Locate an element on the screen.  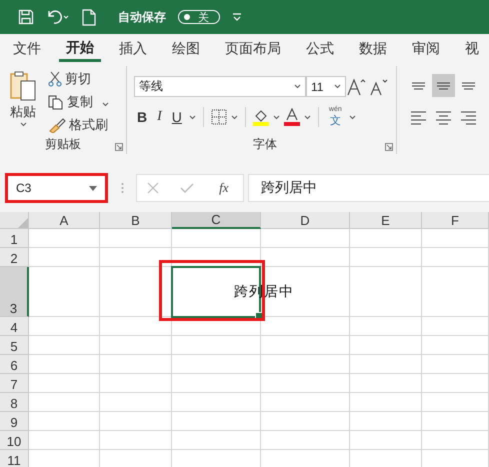
ribbon-tab: 审阅 is located at coordinates (426, 48).